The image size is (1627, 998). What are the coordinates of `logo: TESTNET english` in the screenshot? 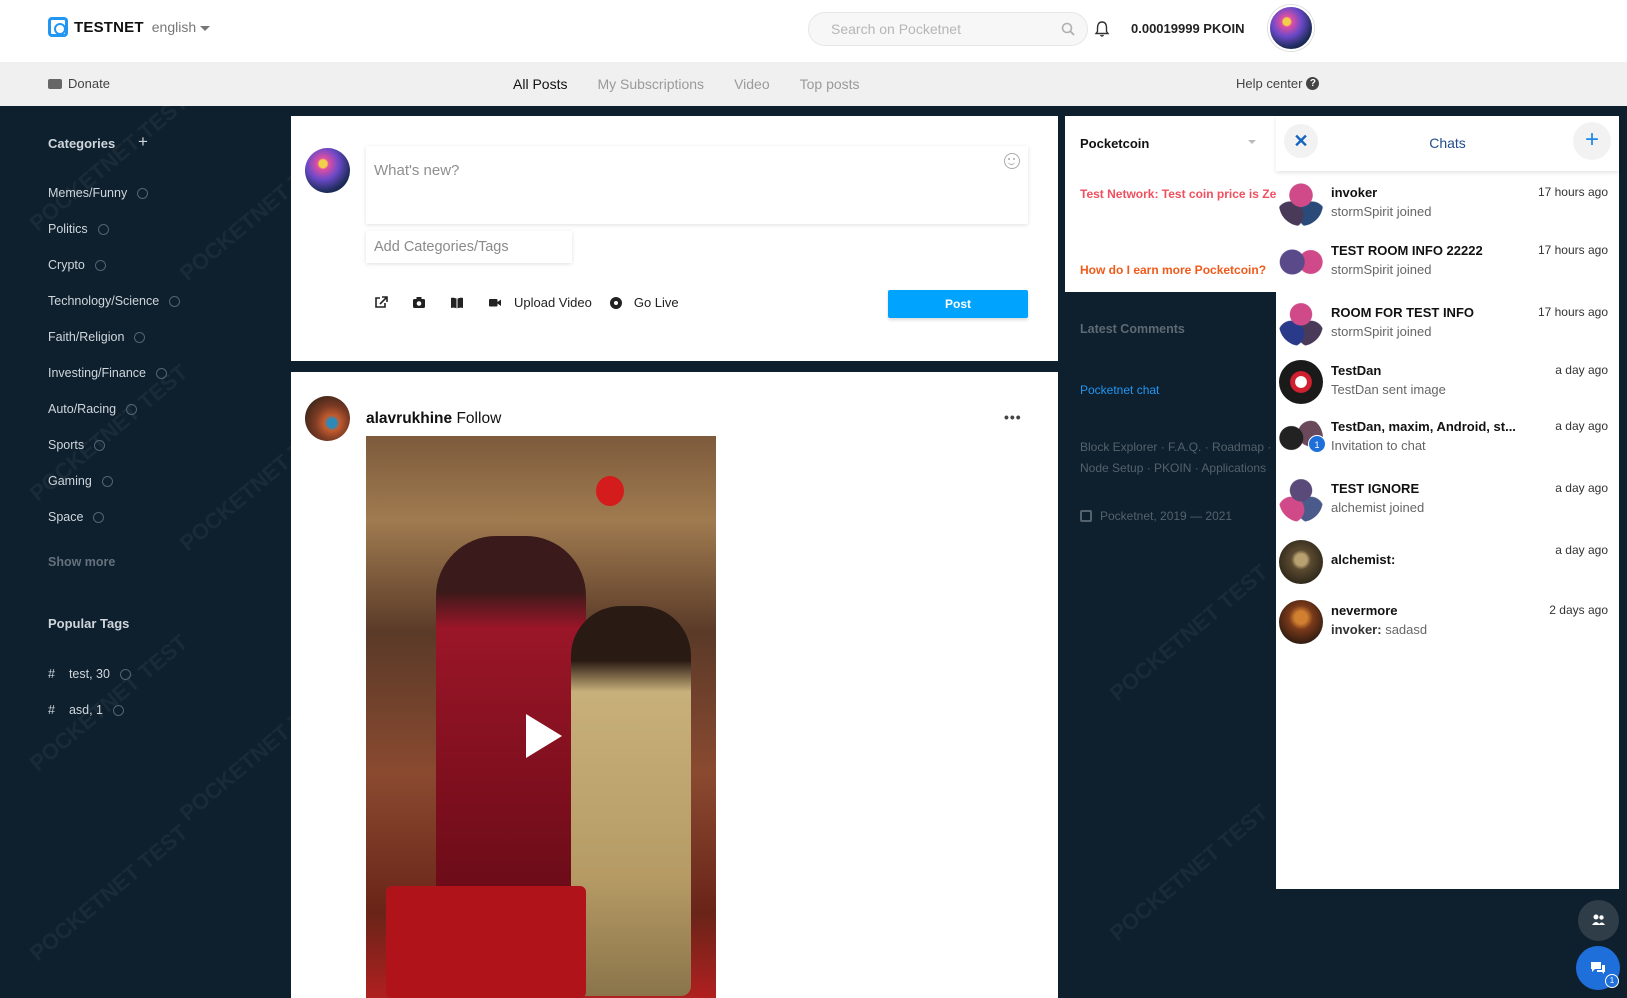 It's located at (129, 27).